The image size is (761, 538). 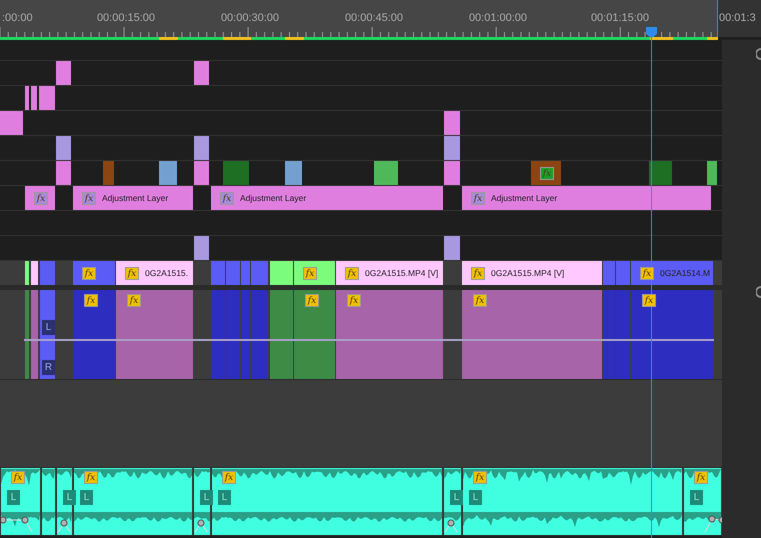 What do you see at coordinates (166, 273) in the screenshot?
I see `clip-label: 0G2A1515.` at bounding box center [166, 273].